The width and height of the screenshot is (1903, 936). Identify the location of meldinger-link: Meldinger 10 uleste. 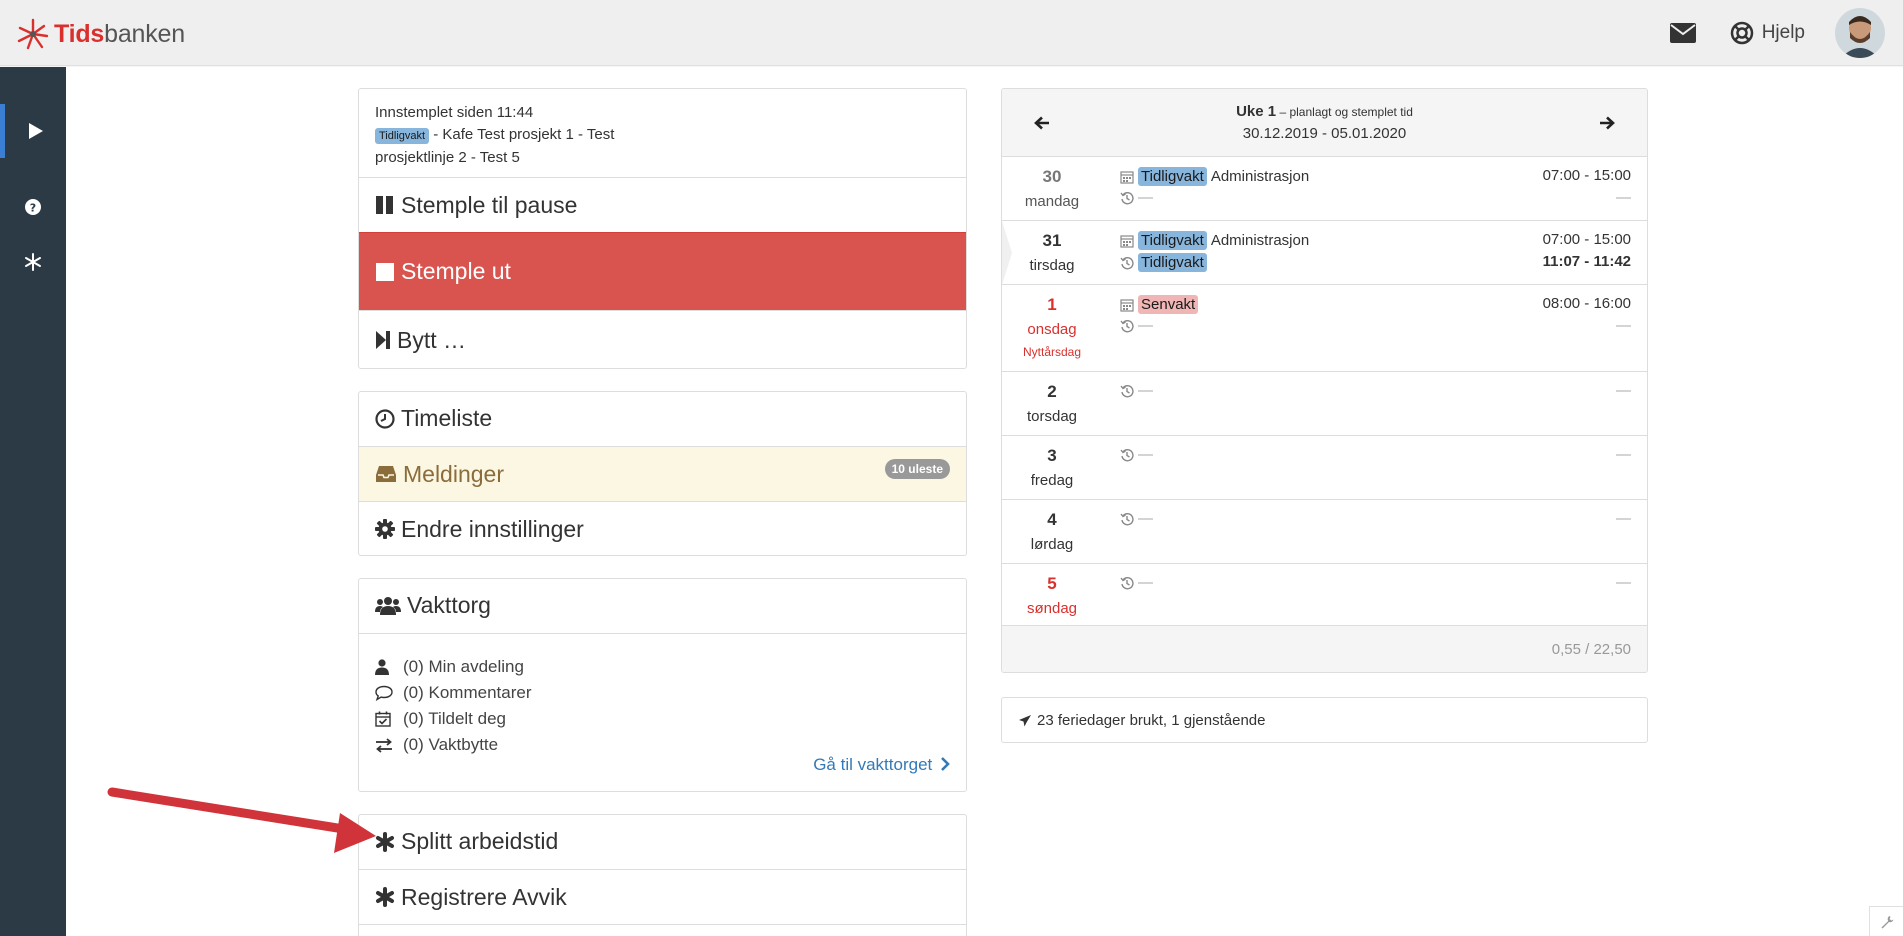
(662, 473).